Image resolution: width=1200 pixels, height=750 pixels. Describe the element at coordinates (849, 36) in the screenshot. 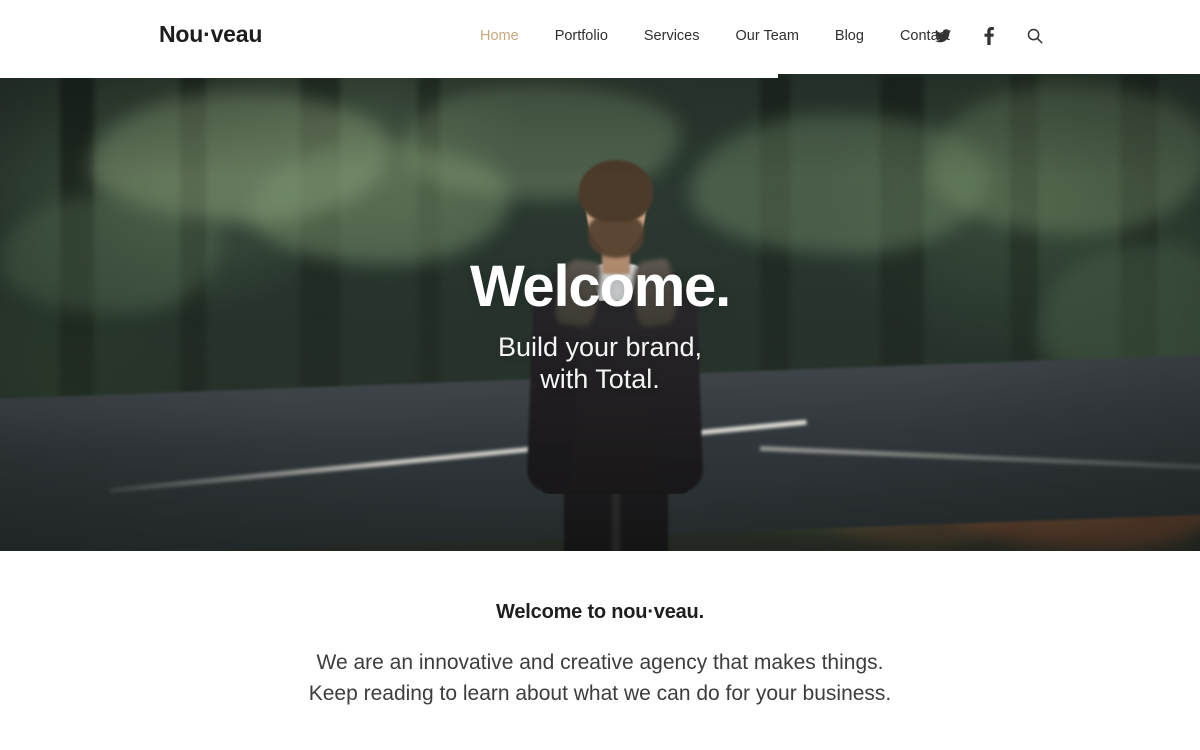

I see `nav-item-blog: Blog` at that location.